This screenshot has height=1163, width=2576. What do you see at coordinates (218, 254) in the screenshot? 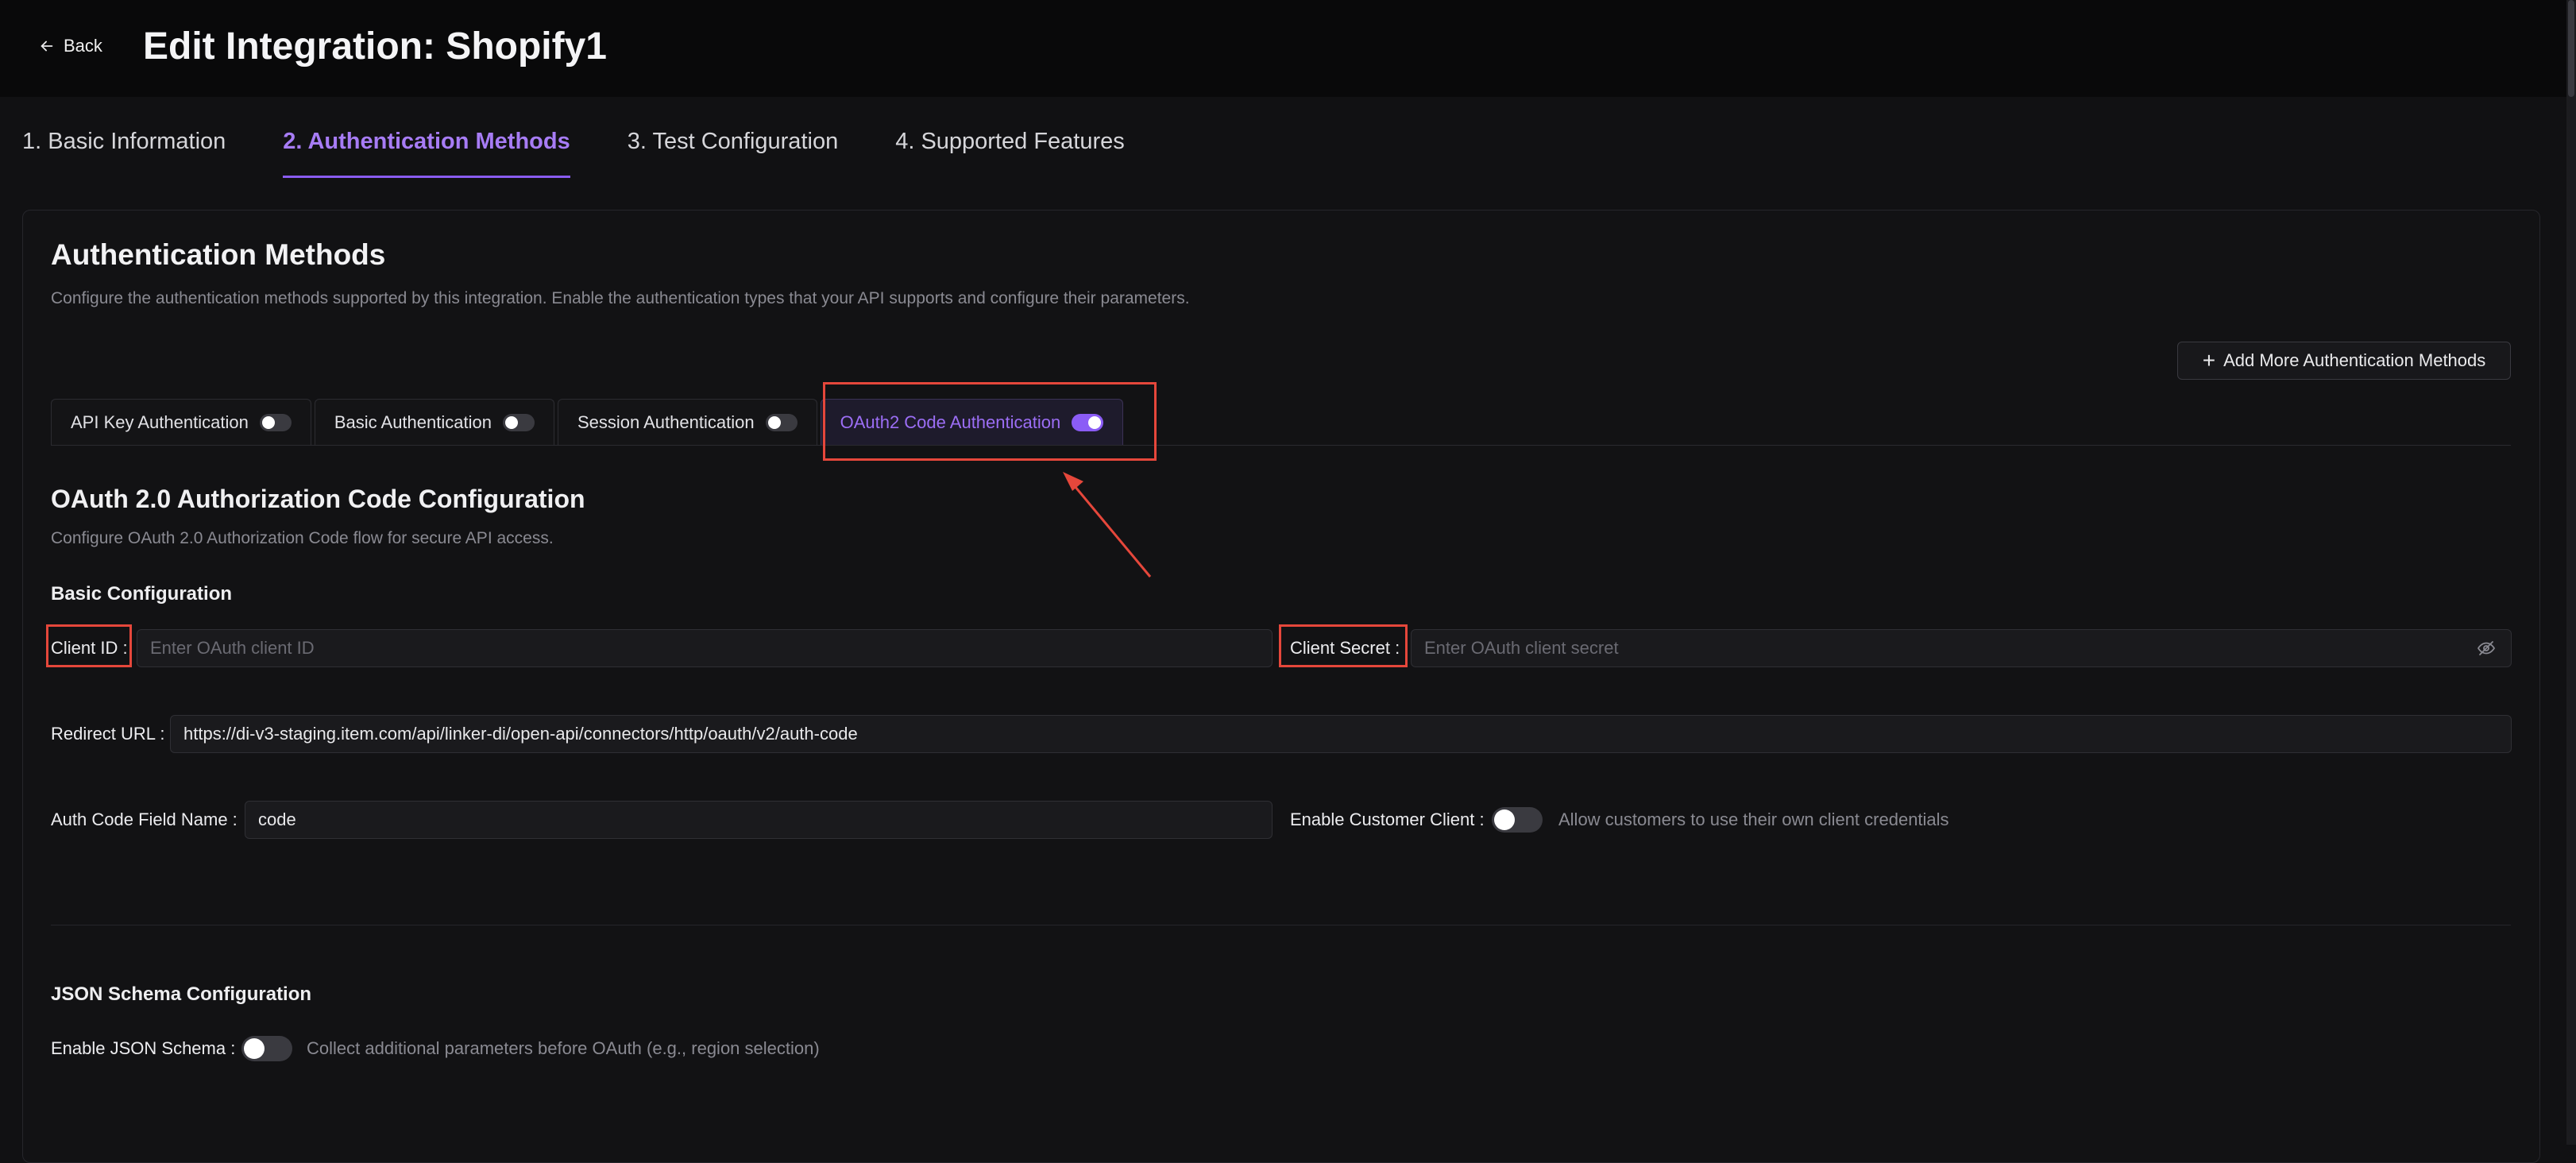
I see `section-title: Authentication Methods` at bounding box center [218, 254].